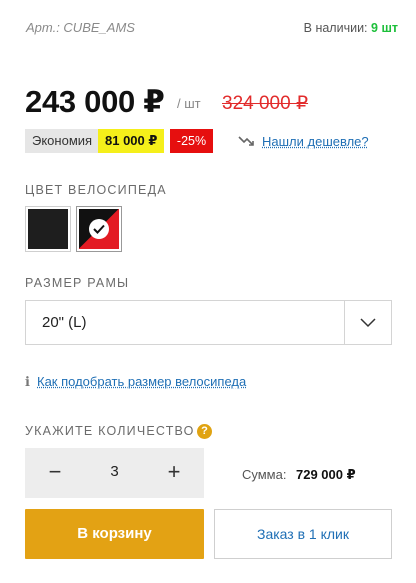  I want to click on chevron-down-icon, so click(368, 323).